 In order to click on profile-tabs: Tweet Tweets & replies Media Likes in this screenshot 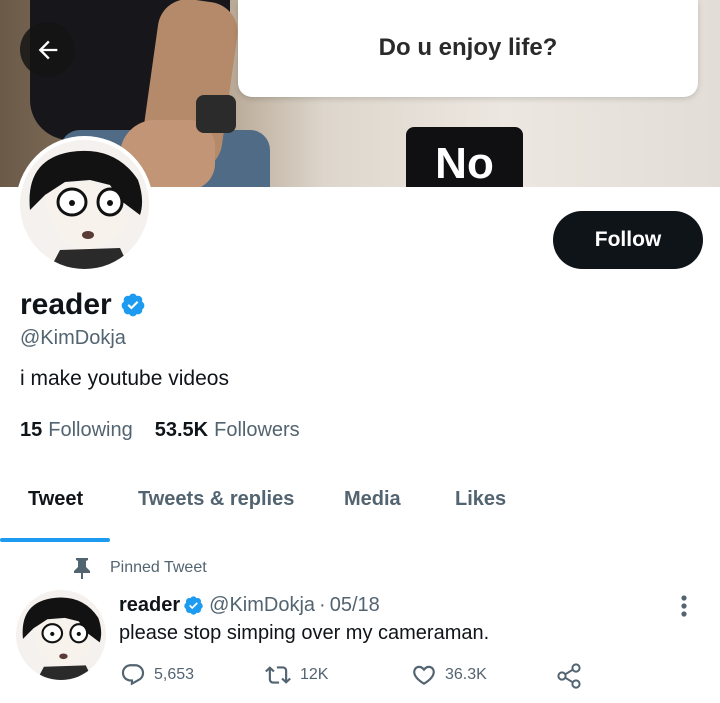, I will do `click(360, 506)`.